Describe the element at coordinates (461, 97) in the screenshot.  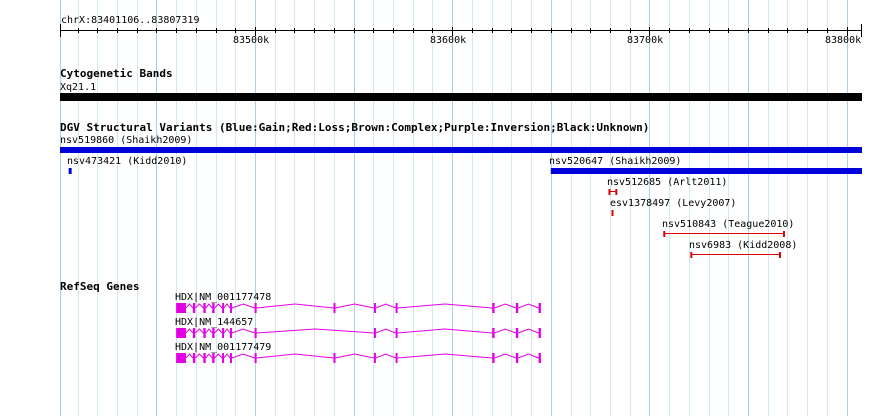
I see `cytoband-bar` at that location.